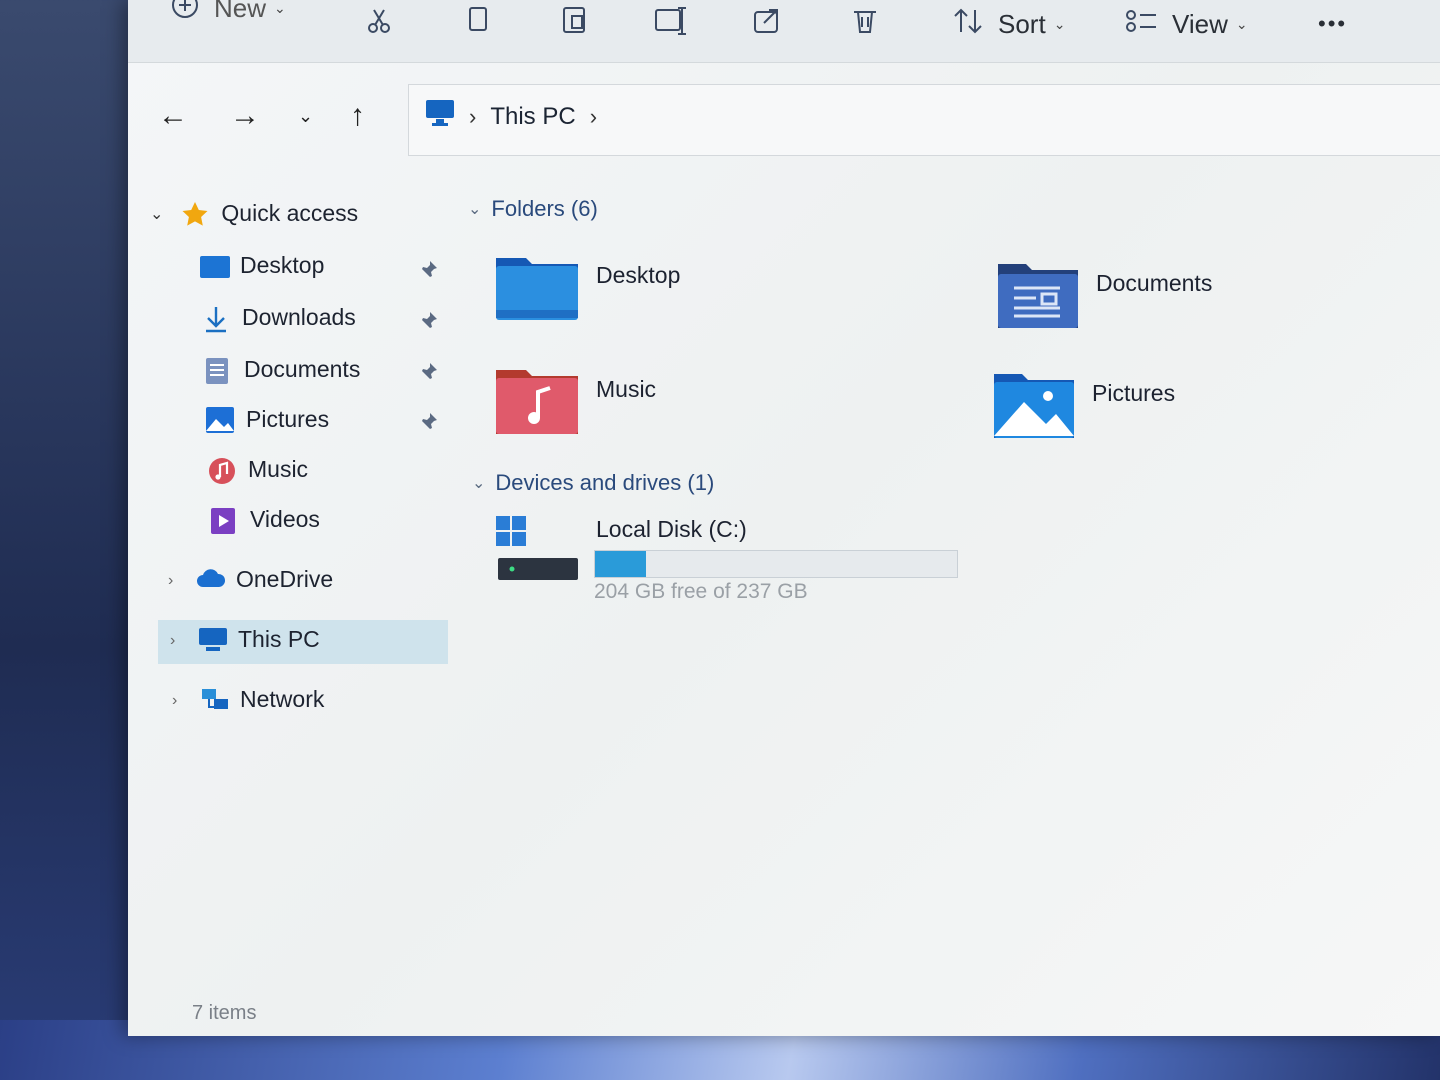  What do you see at coordinates (302, 369) in the screenshot?
I see `sidebar-item-label: Documents` at bounding box center [302, 369].